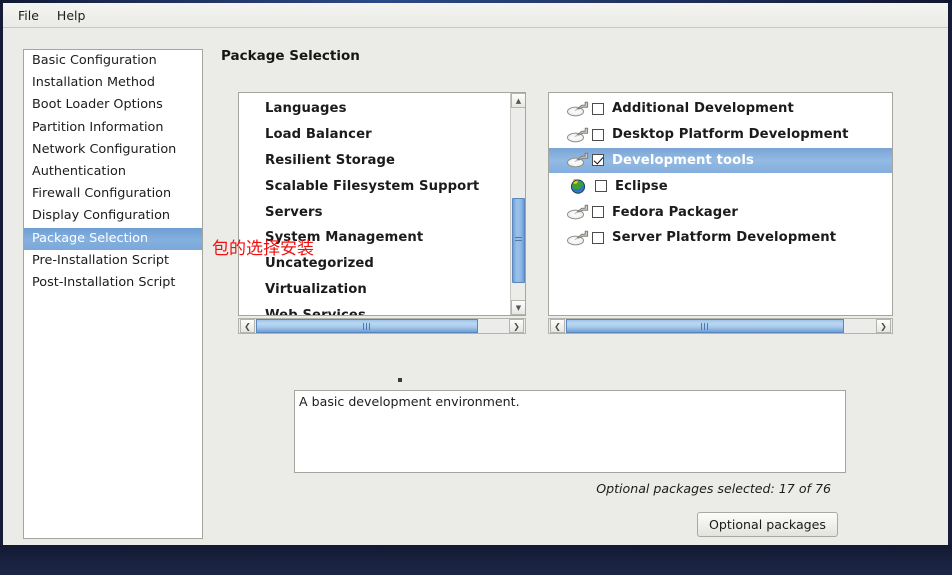 Image resolution: width=952 pixels, height=575 pixels. Describe the element at coordinates (382, 264) in the screenshot. I see `group-list-item: Uncategorized` at that location.